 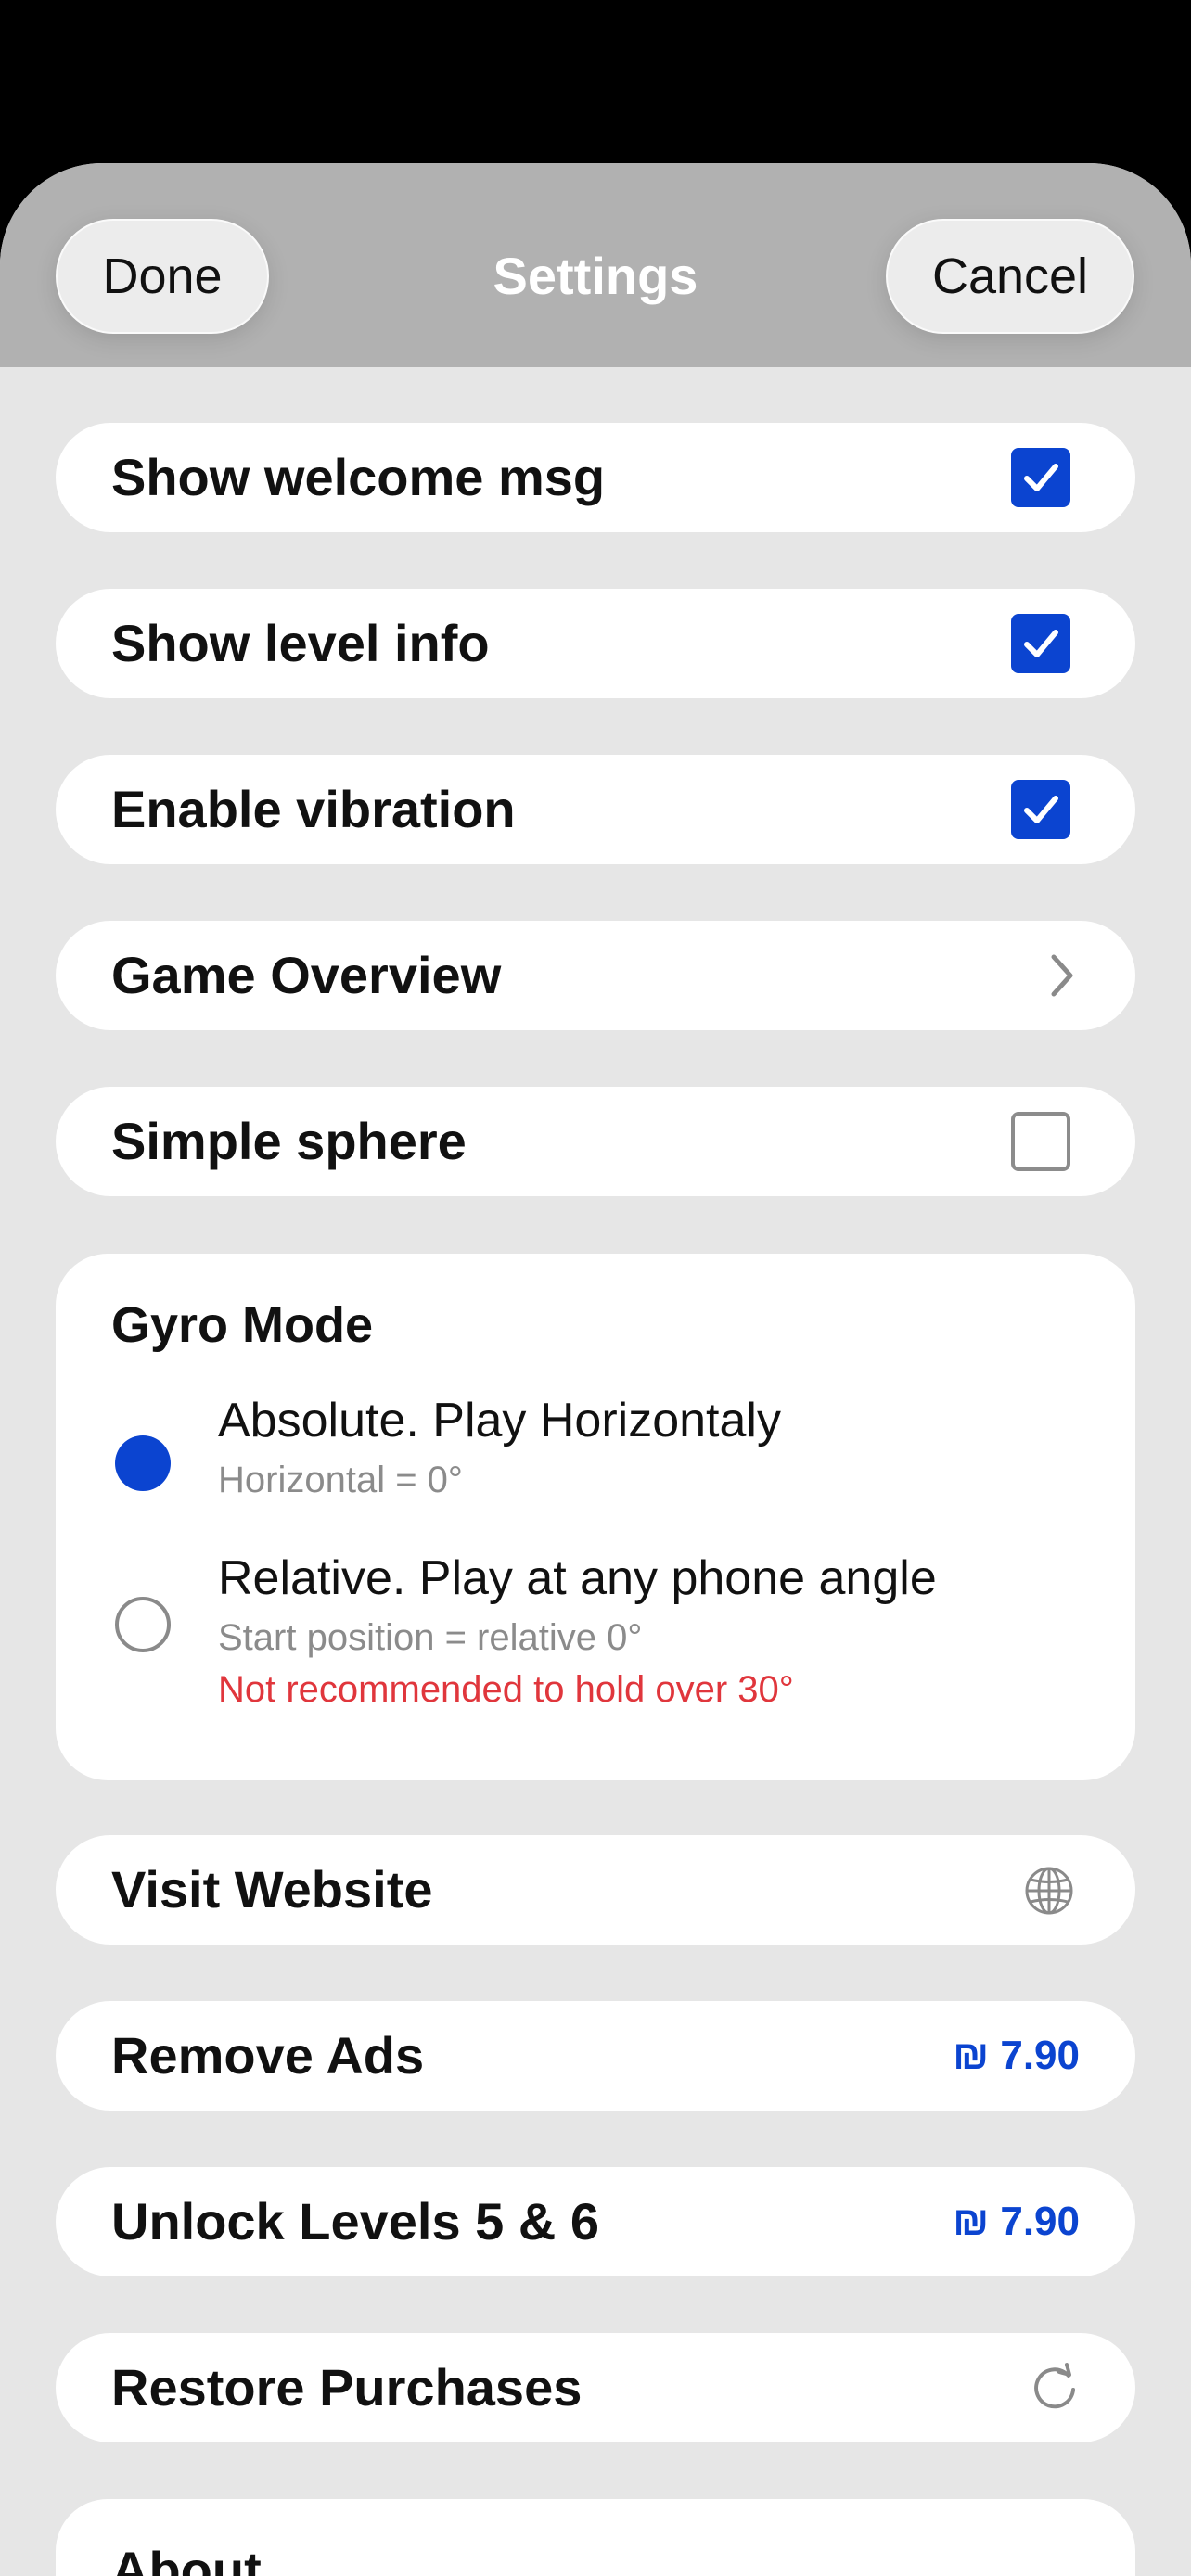 What do you see at coordinates (143, 1463) in the screenshot?
I see `radio-absolute-selected` at bounding box center [143, 1463].